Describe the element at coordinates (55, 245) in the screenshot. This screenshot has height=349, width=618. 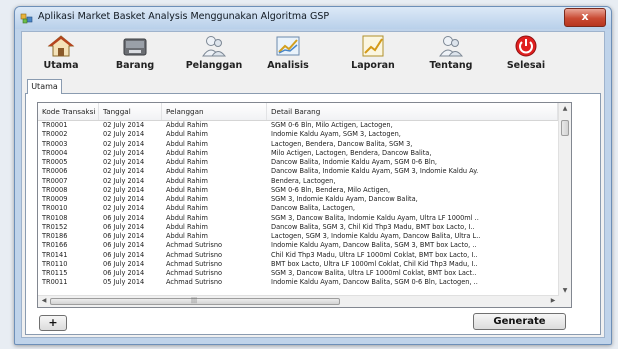
I see `cell-kode: TR0166` at that location.